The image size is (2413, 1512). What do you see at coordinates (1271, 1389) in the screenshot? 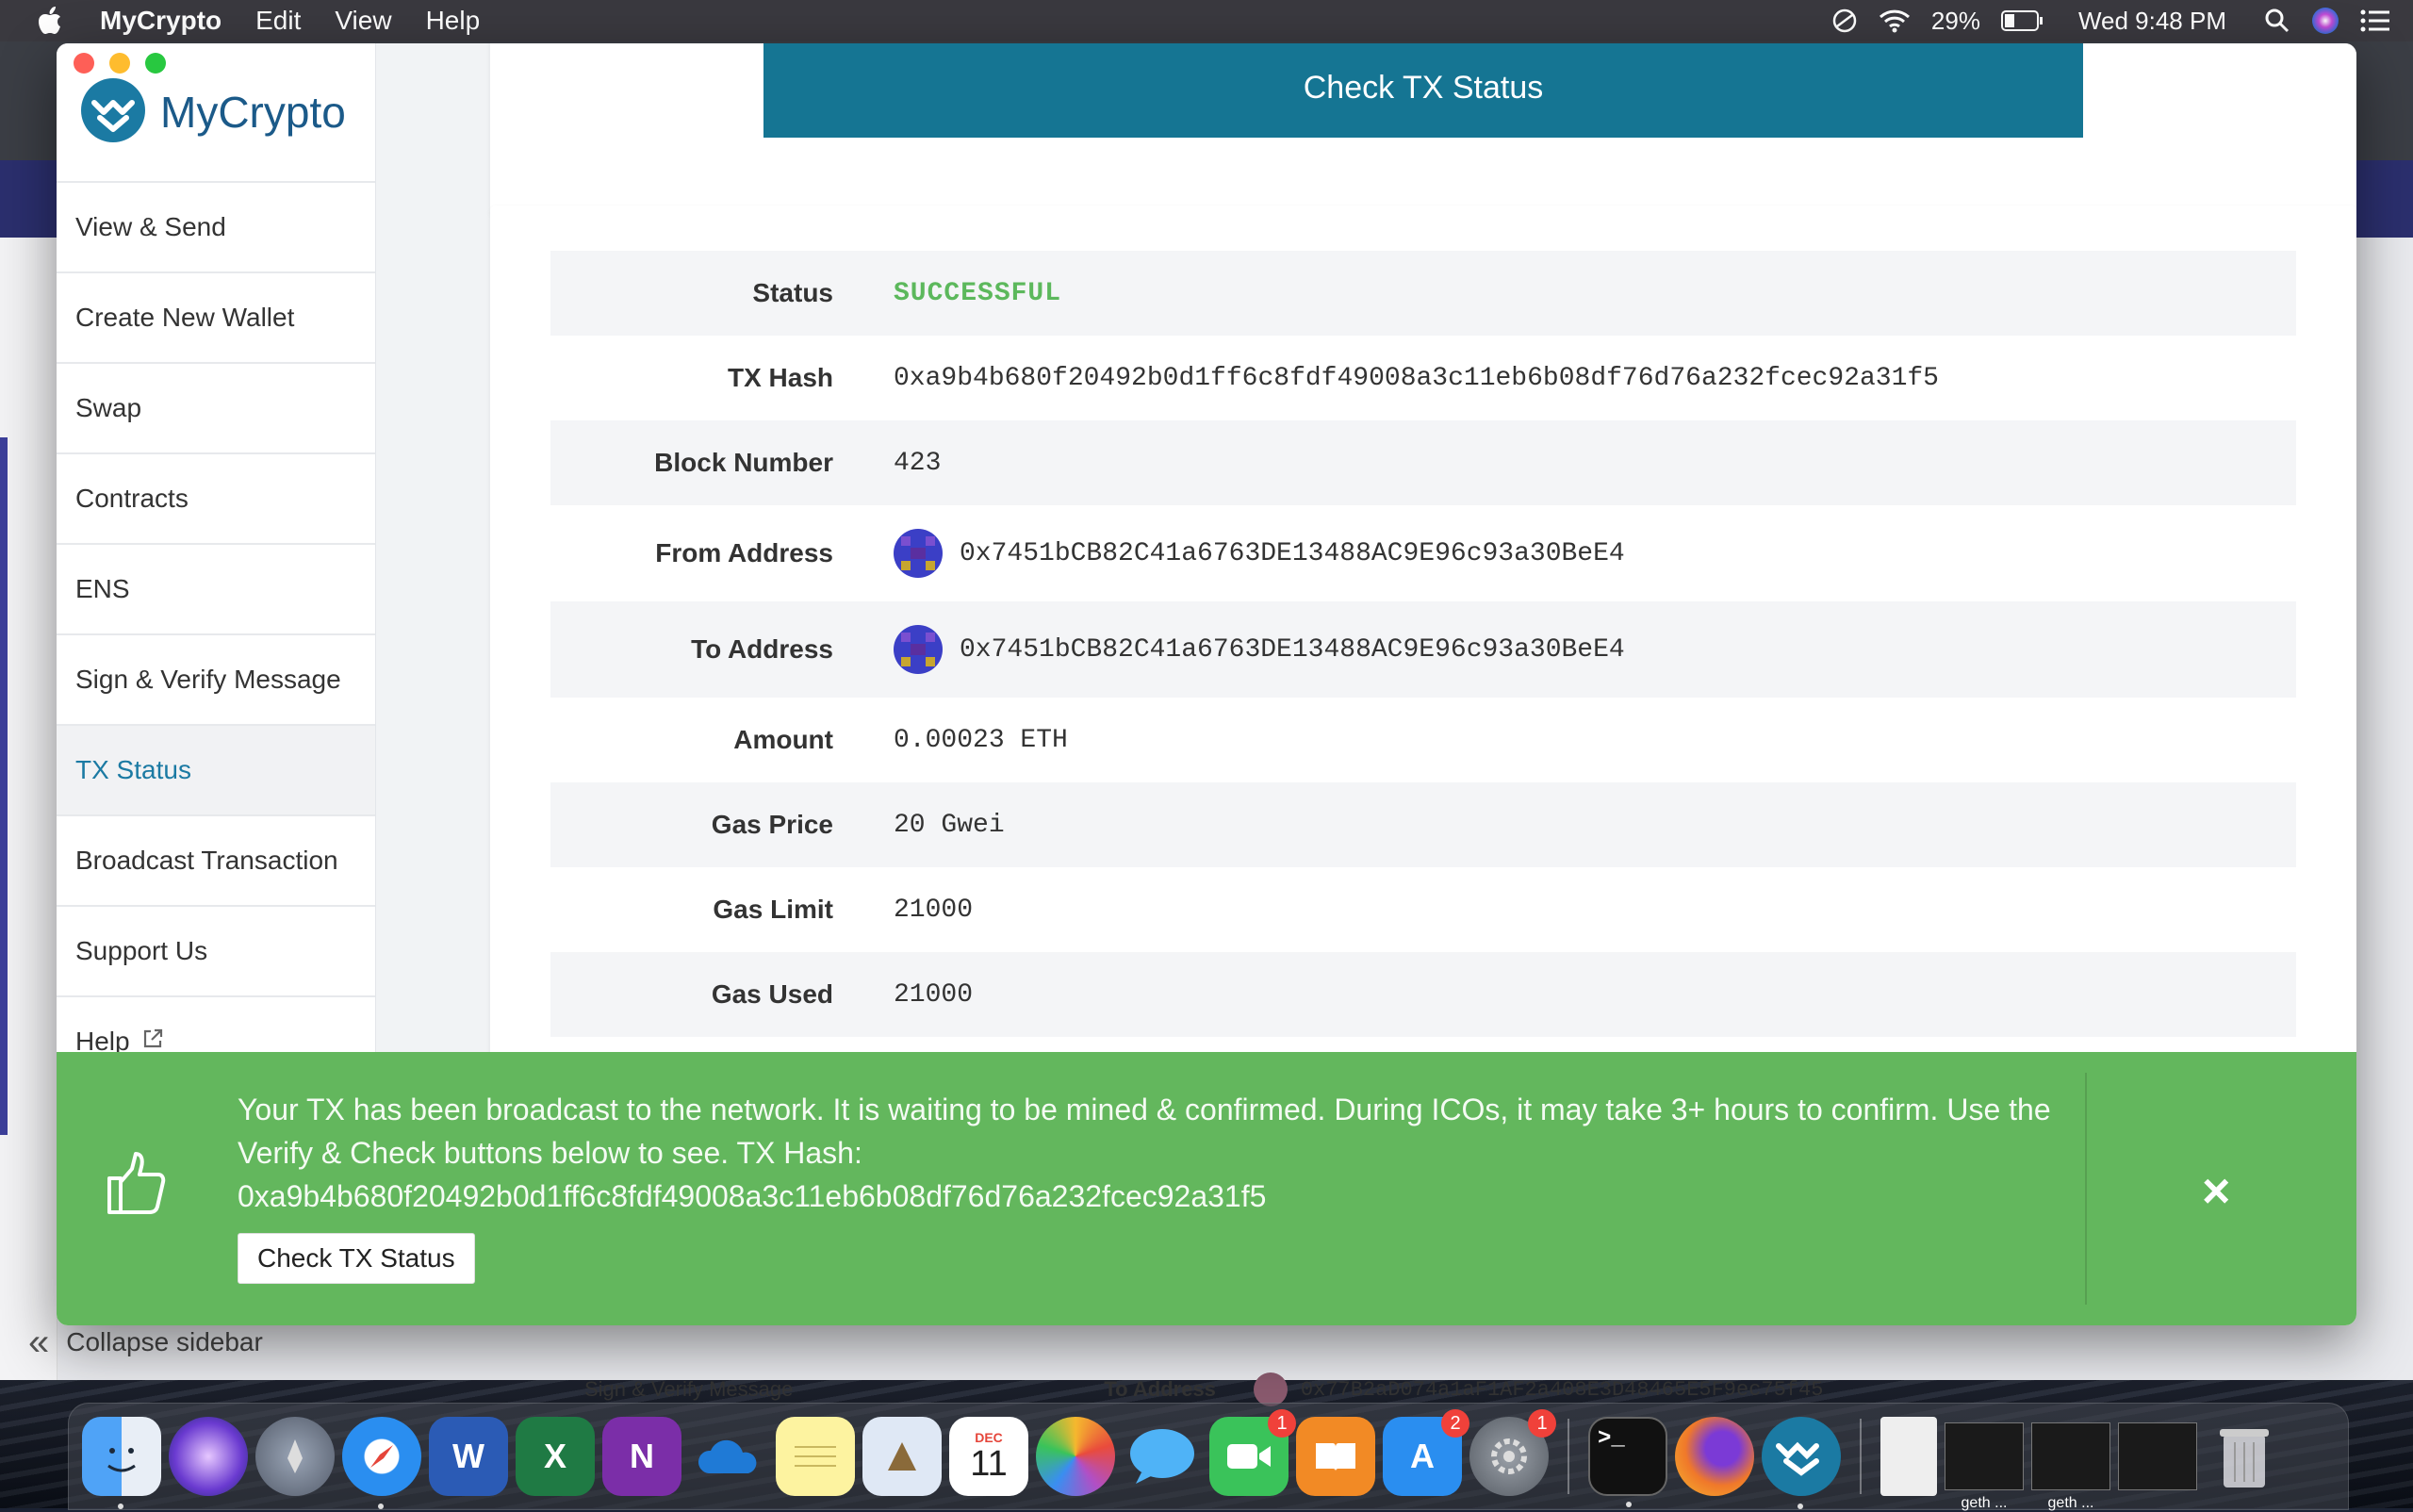
I see `background-identicon` at bounding box center [1271, 1389].